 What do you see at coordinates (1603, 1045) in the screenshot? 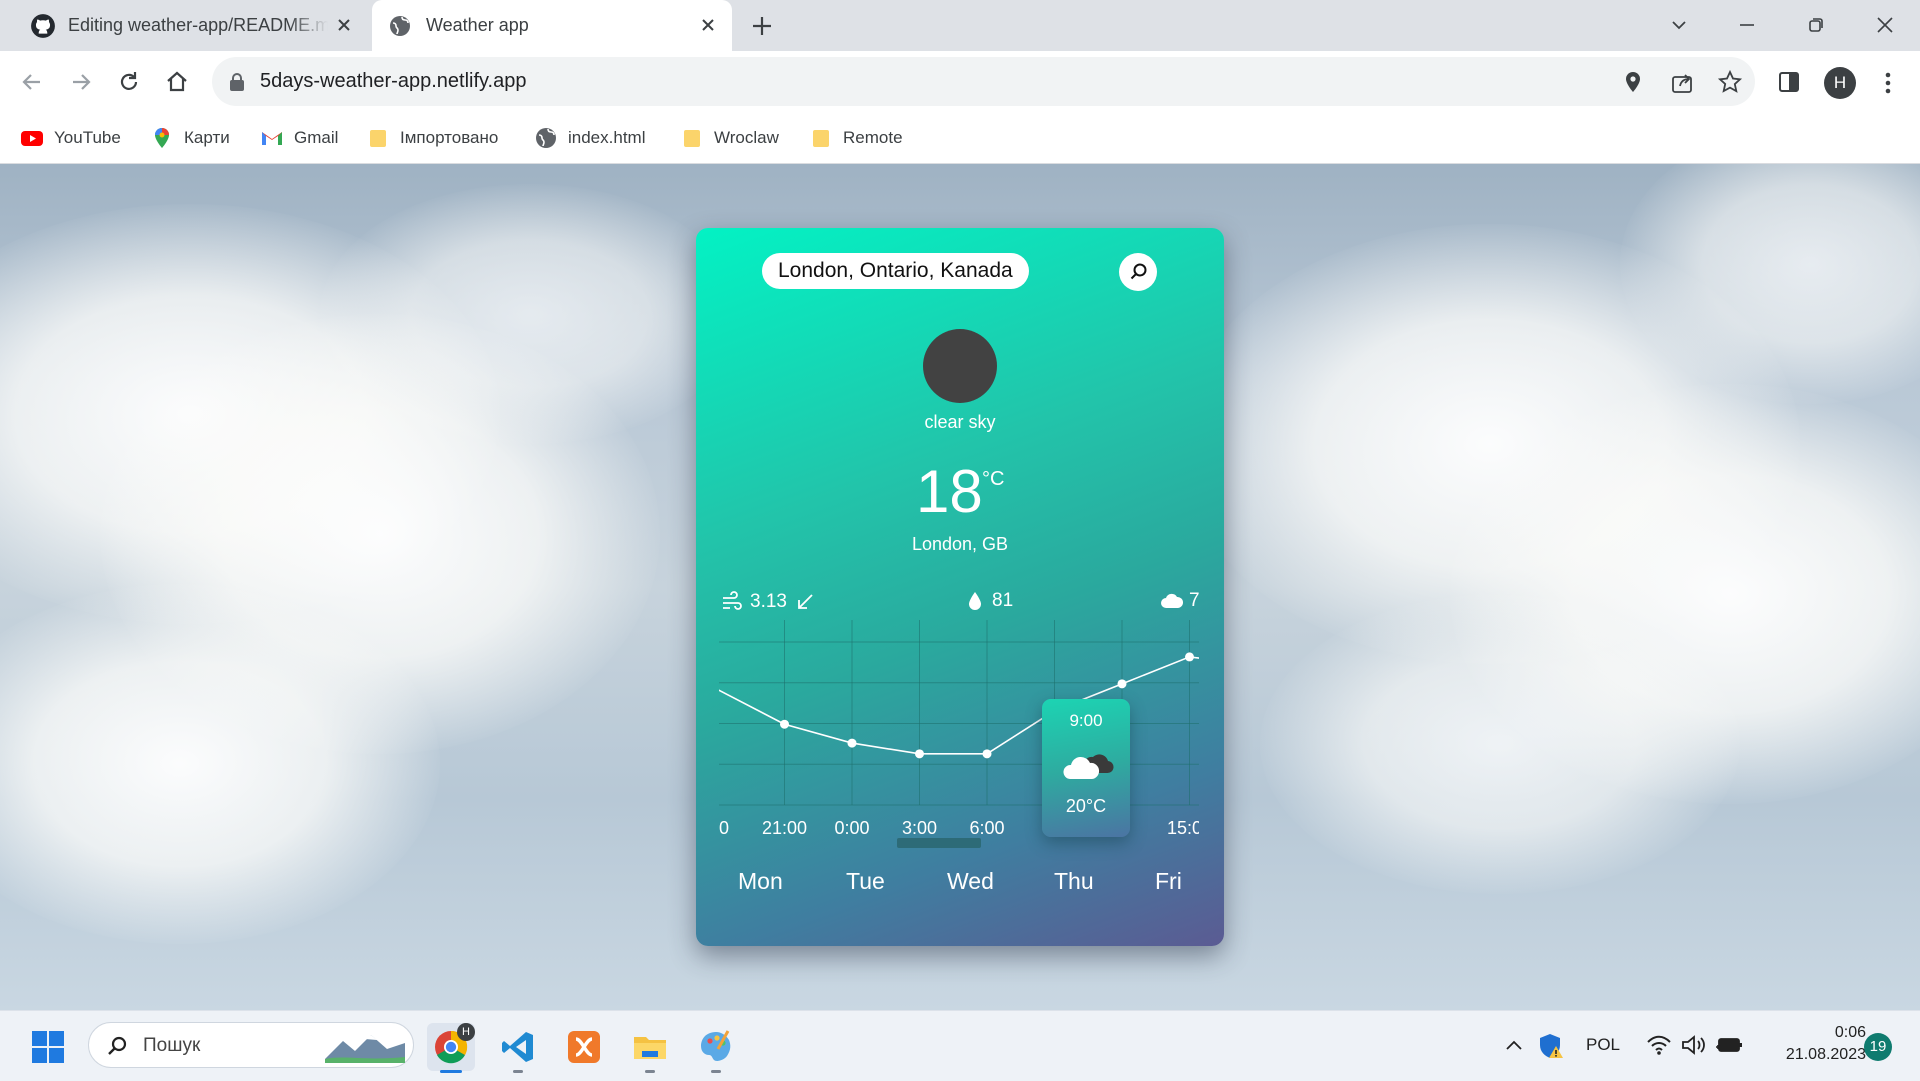
I see `input-language-indicator: POL` at bounding box center [1603, 1045].